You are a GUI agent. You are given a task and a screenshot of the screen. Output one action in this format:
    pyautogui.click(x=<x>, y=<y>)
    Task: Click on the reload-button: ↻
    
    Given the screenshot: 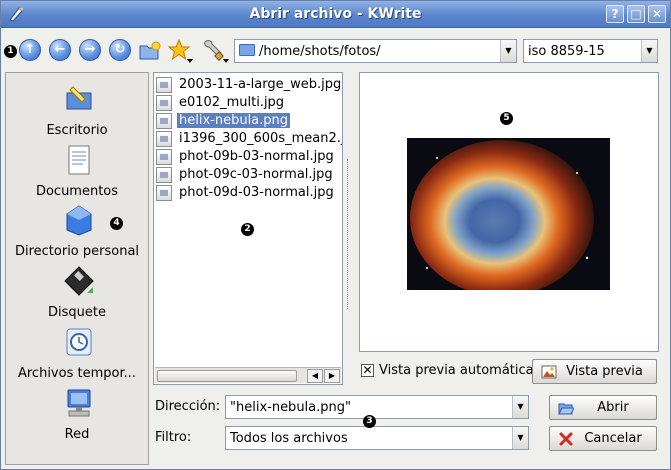 What is the action you would take?
    pyautogui.click(x=120, y=50)
    